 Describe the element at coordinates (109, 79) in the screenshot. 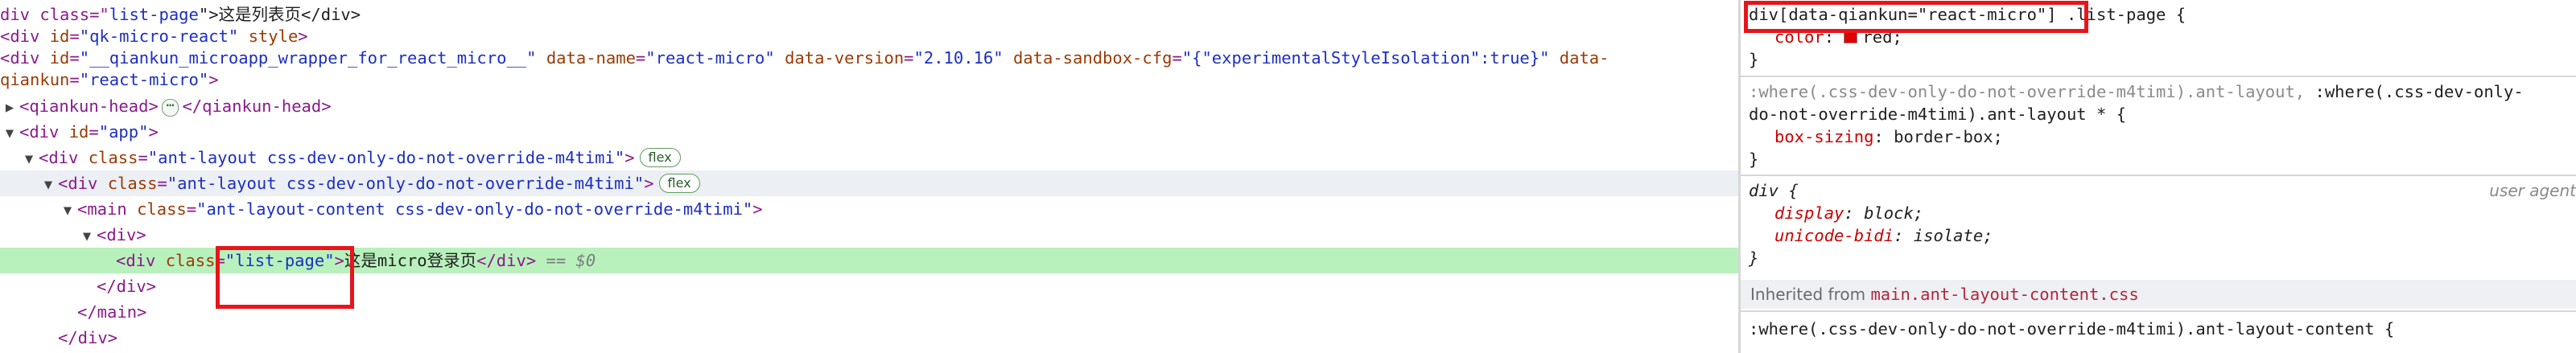

I see `dom-node-qiankun-wrapper-cont: qiankun="react-micro">` at that location.